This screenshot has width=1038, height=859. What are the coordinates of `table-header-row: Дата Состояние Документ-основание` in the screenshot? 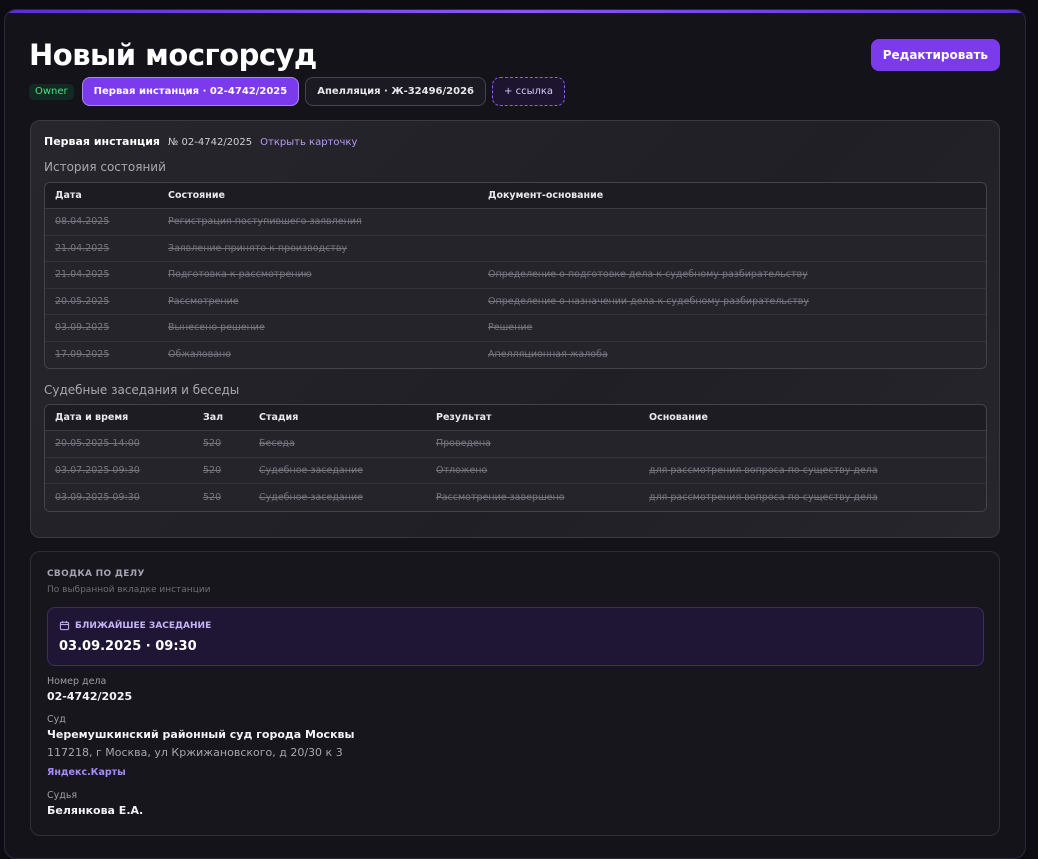 It's located at (515, 196).